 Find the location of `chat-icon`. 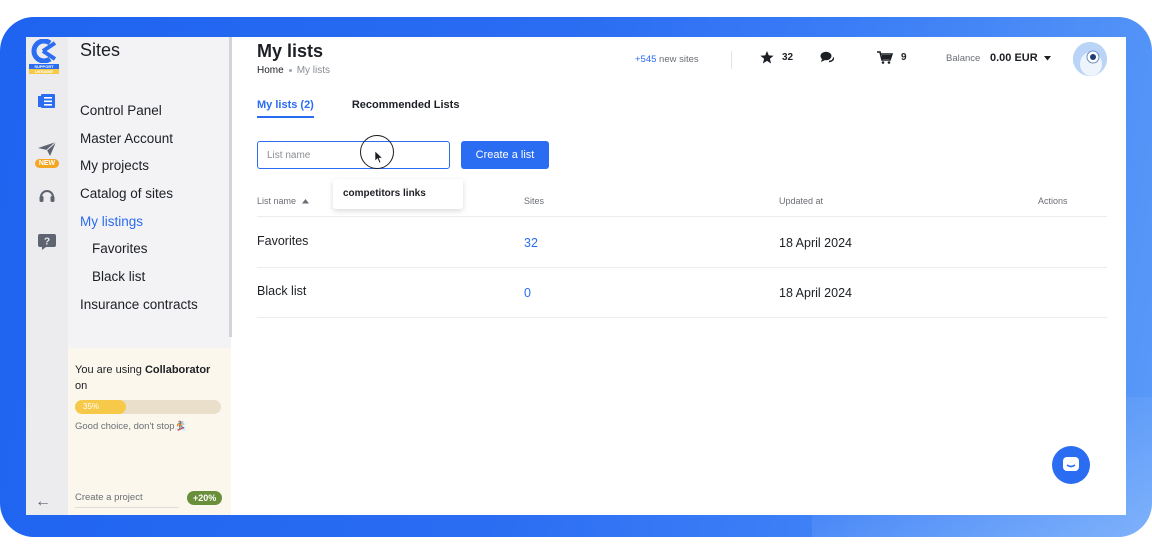

chat-icon is located at coordinates (1071, 464).